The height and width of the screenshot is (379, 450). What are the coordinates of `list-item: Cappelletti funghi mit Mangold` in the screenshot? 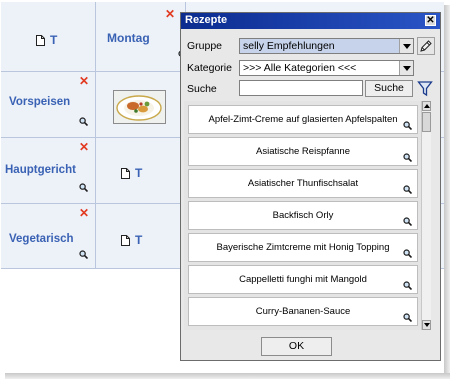 It's located at (303, 279).